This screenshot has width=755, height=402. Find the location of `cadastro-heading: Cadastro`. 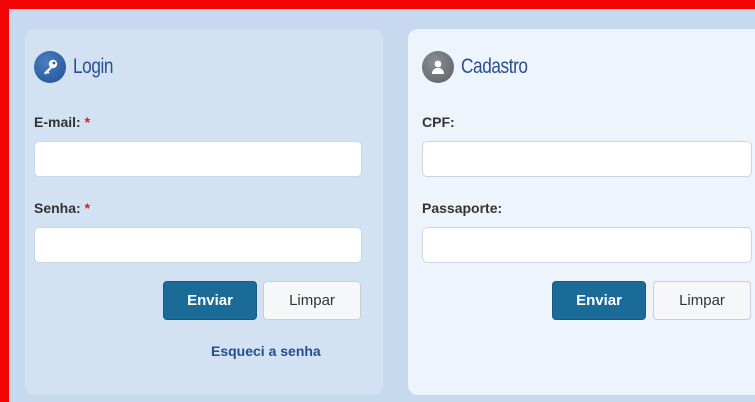

cadastro-heading: Cadastro is located at coordinates (482, 67).